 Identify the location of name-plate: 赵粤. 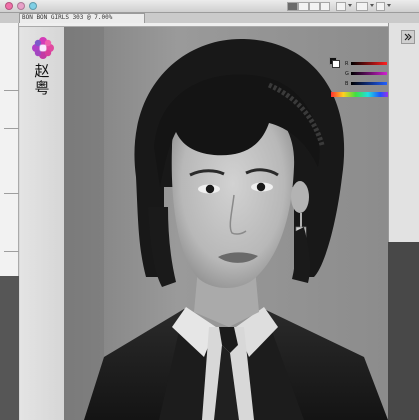
(42, 223).